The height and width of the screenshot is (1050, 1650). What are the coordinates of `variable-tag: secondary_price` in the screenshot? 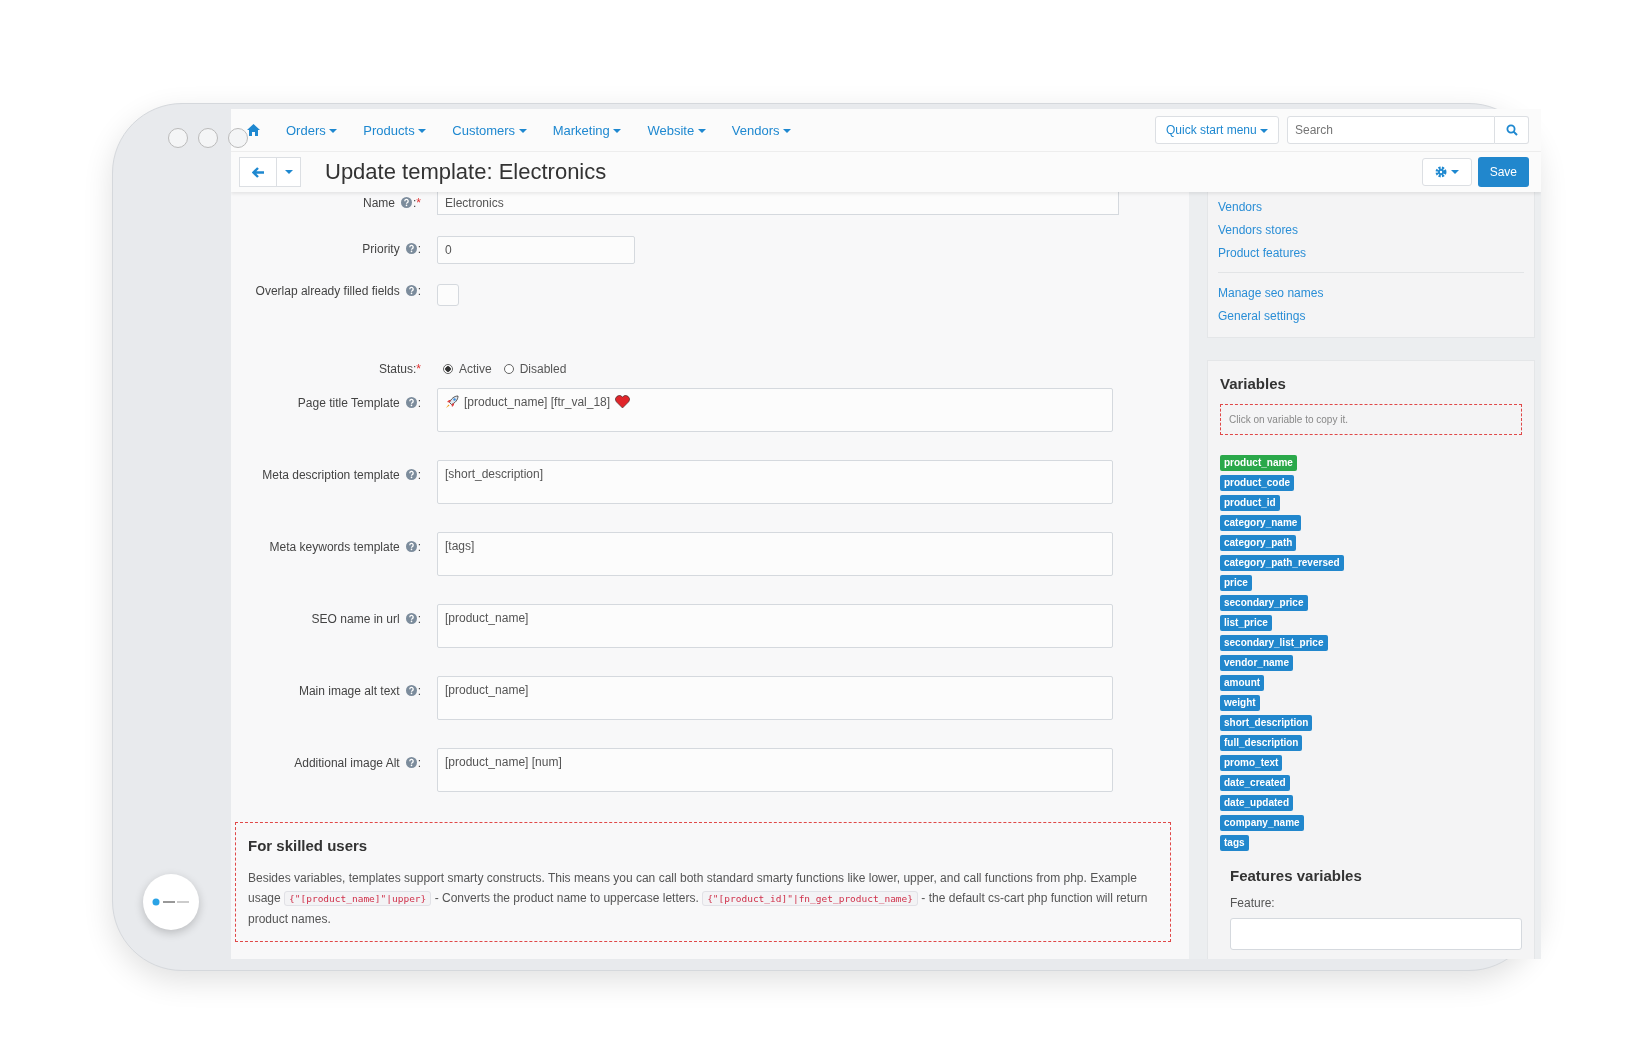 It's located at (1264, 603).